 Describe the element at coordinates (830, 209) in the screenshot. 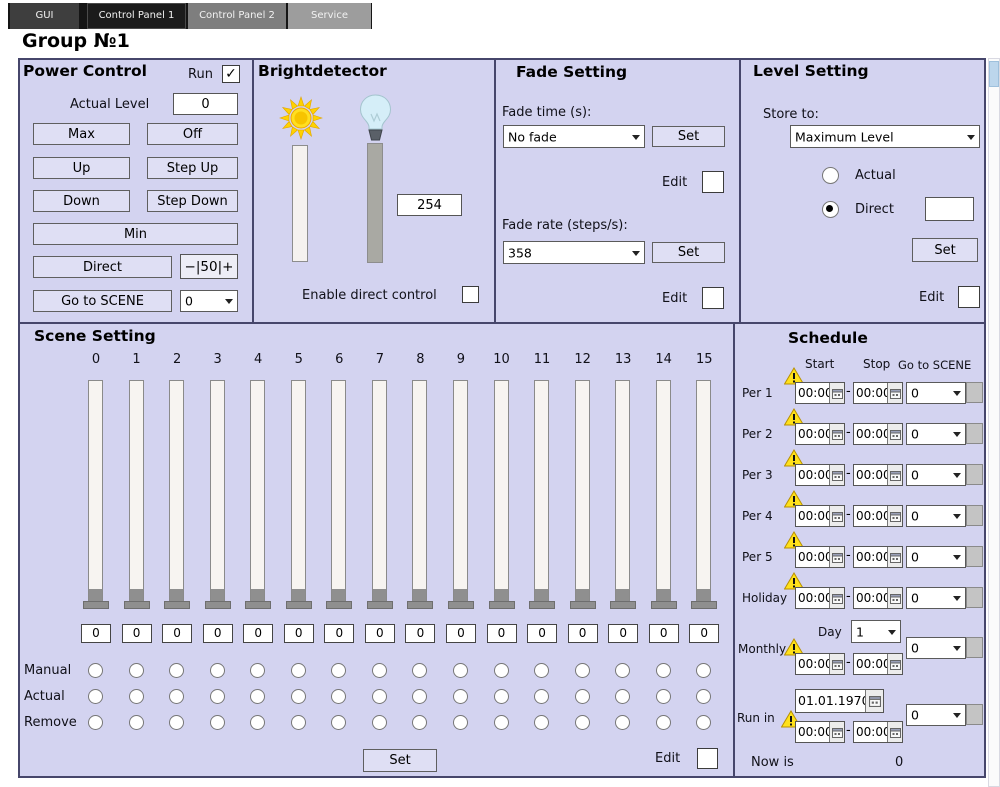

I see `direct-radio` at that location.